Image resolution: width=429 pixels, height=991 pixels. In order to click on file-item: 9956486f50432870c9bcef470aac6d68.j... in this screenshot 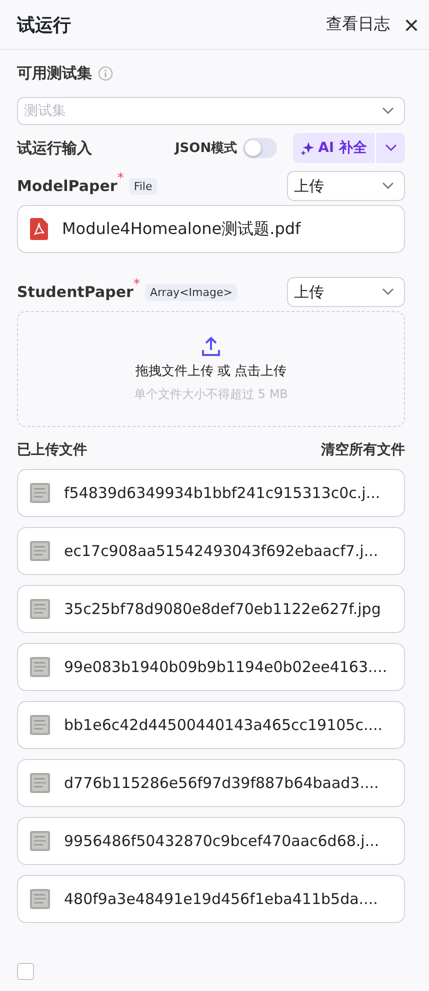, I will do `click(211, 841)`.